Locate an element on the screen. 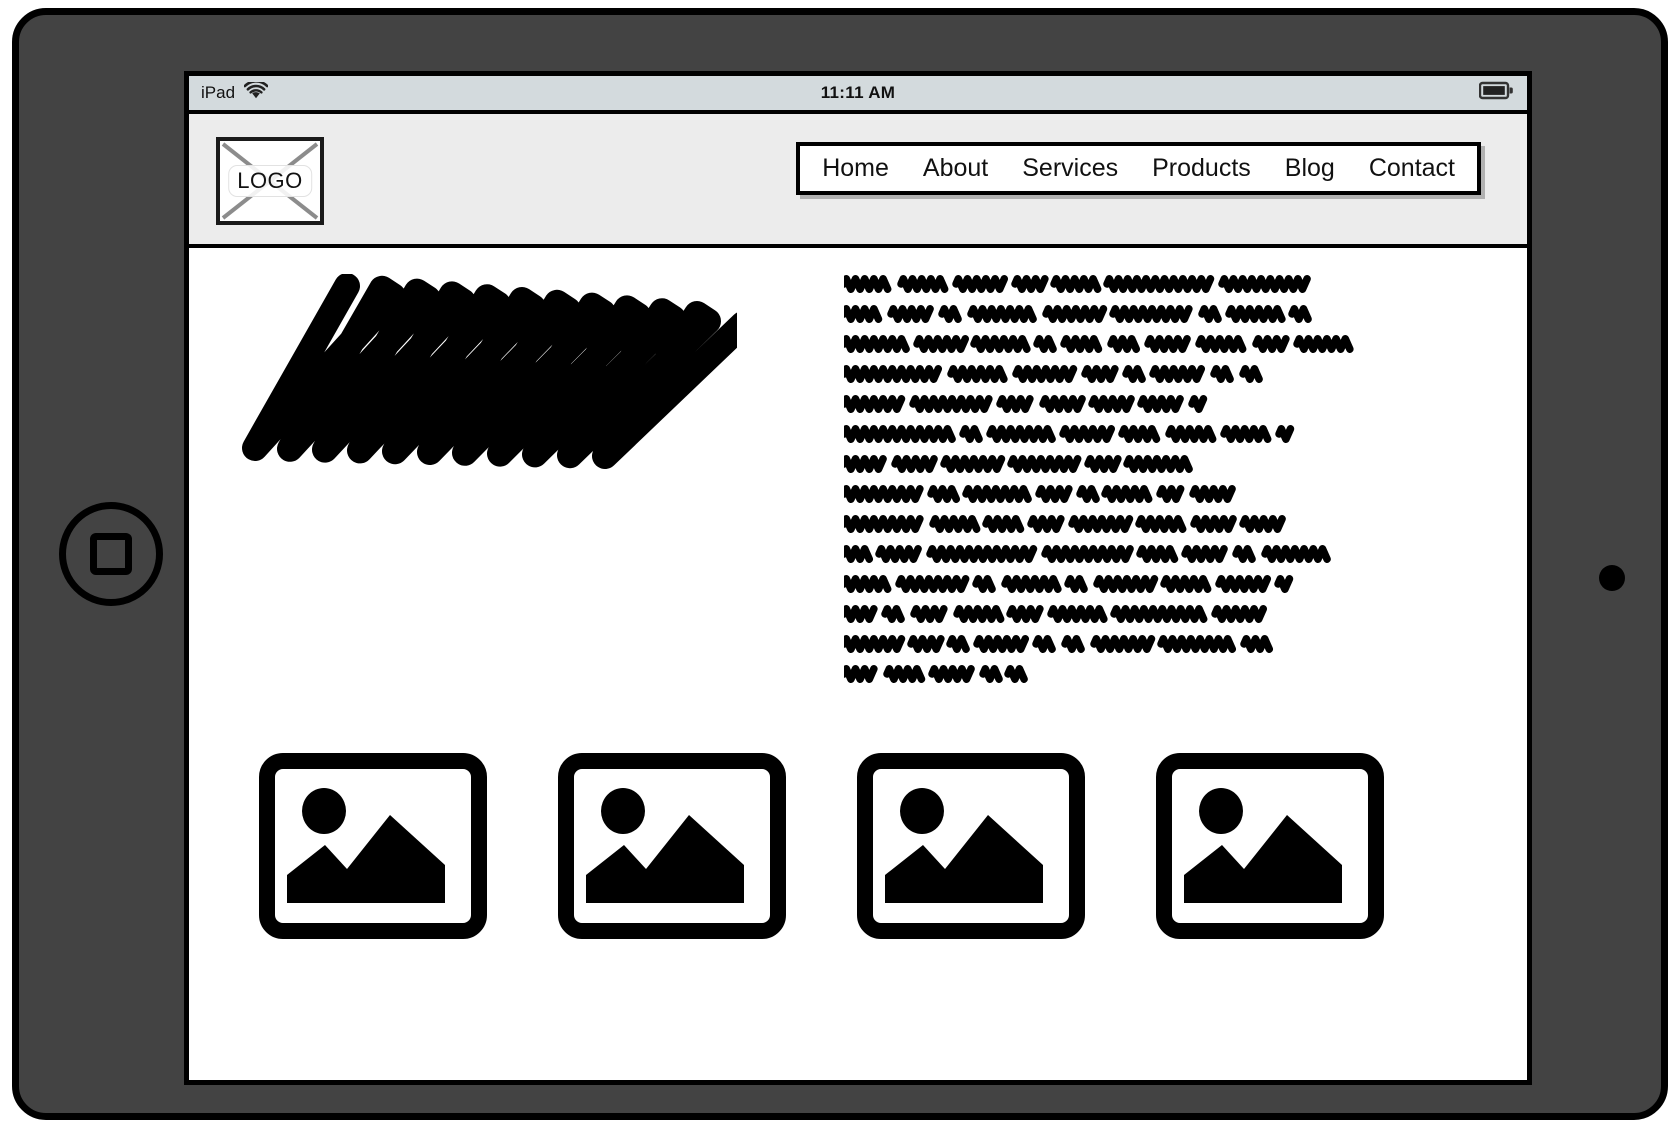 Image resolution: width=1680 pixels, height=1130 pixels. nav-item-home: Home is located at coordinates (855, 168).